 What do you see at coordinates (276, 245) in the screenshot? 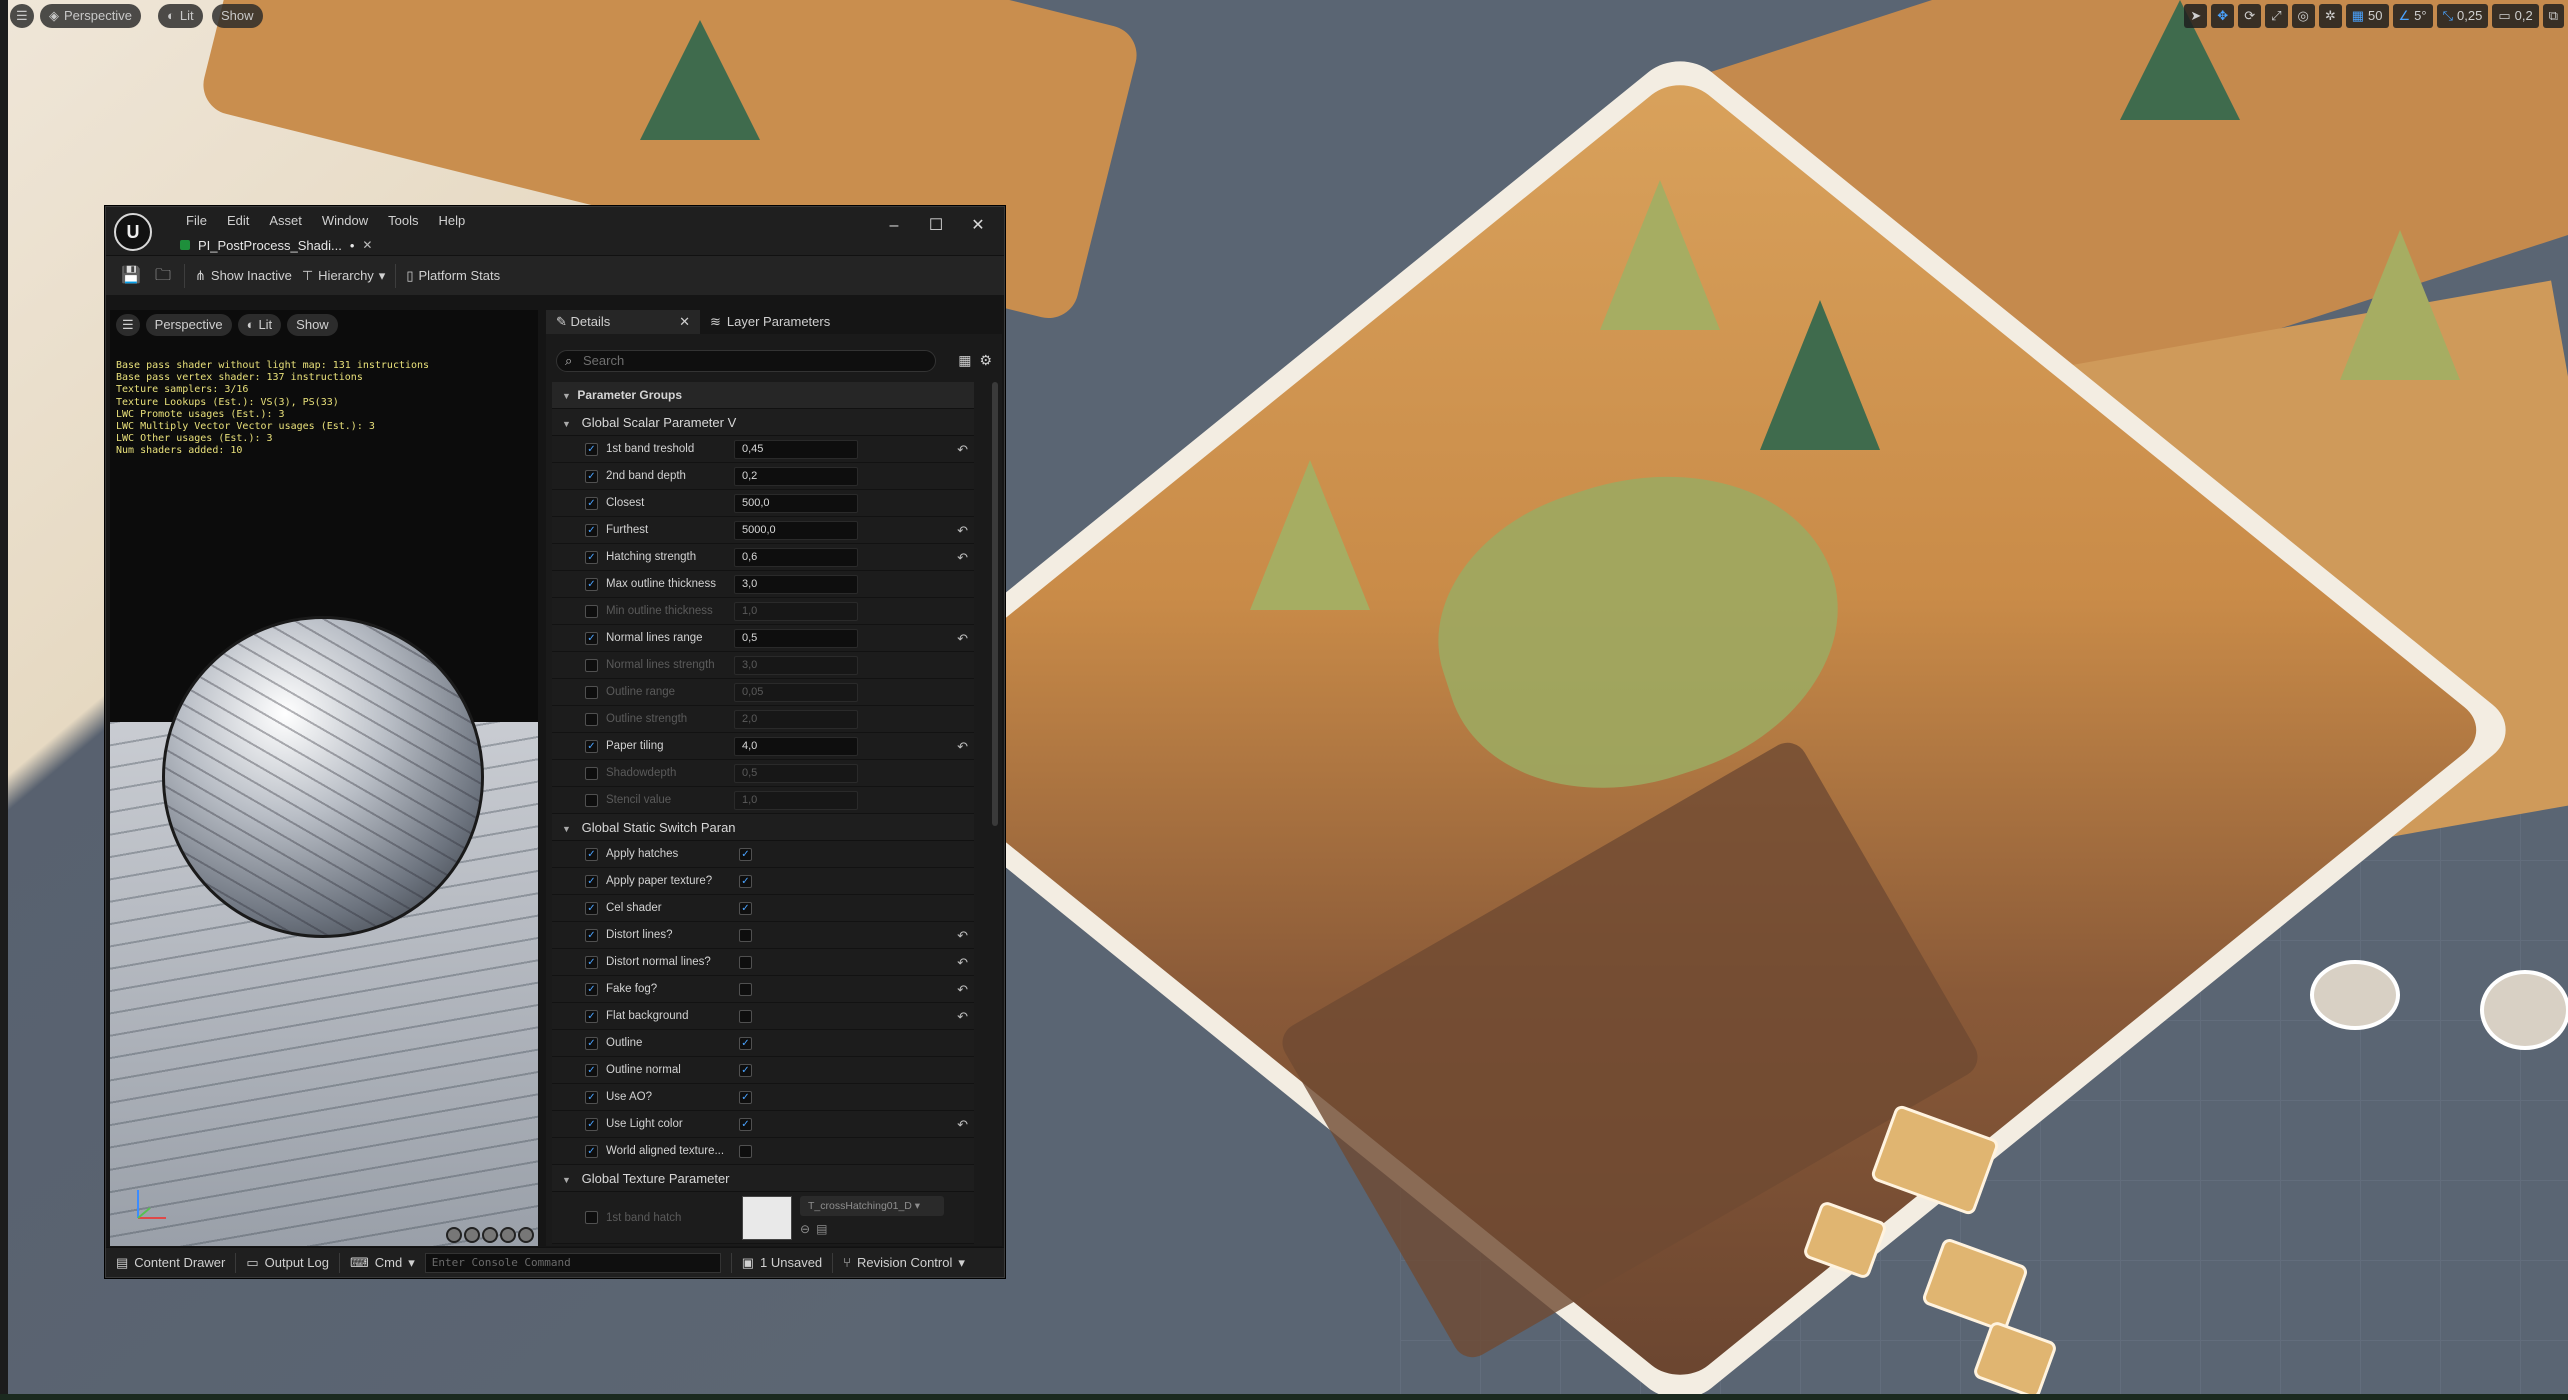
I see `document-tab: PI_PostProcess_Shadi... • ✕` at bounding box center [276, 245].